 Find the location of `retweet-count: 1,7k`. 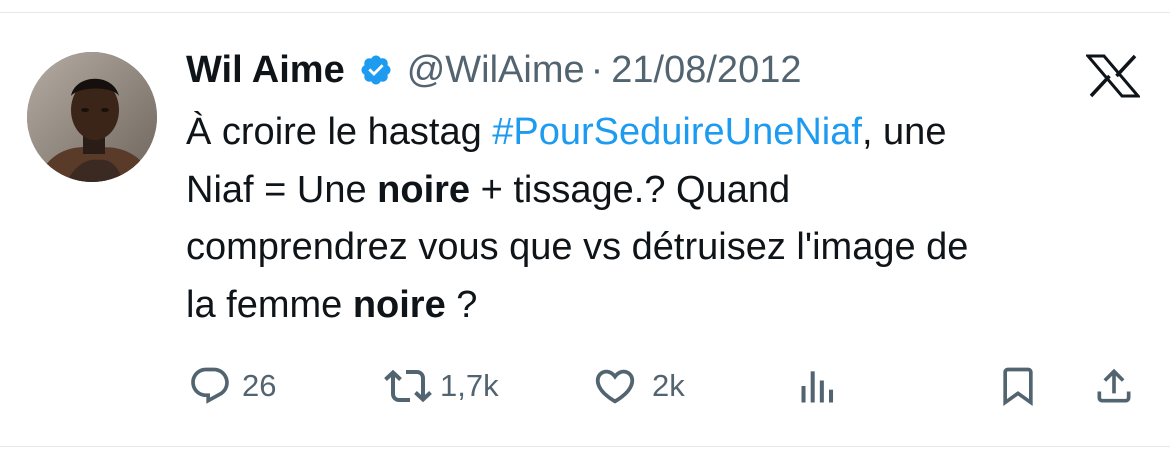

retweet-count: 1,7k is located at coordinates (469, 385).